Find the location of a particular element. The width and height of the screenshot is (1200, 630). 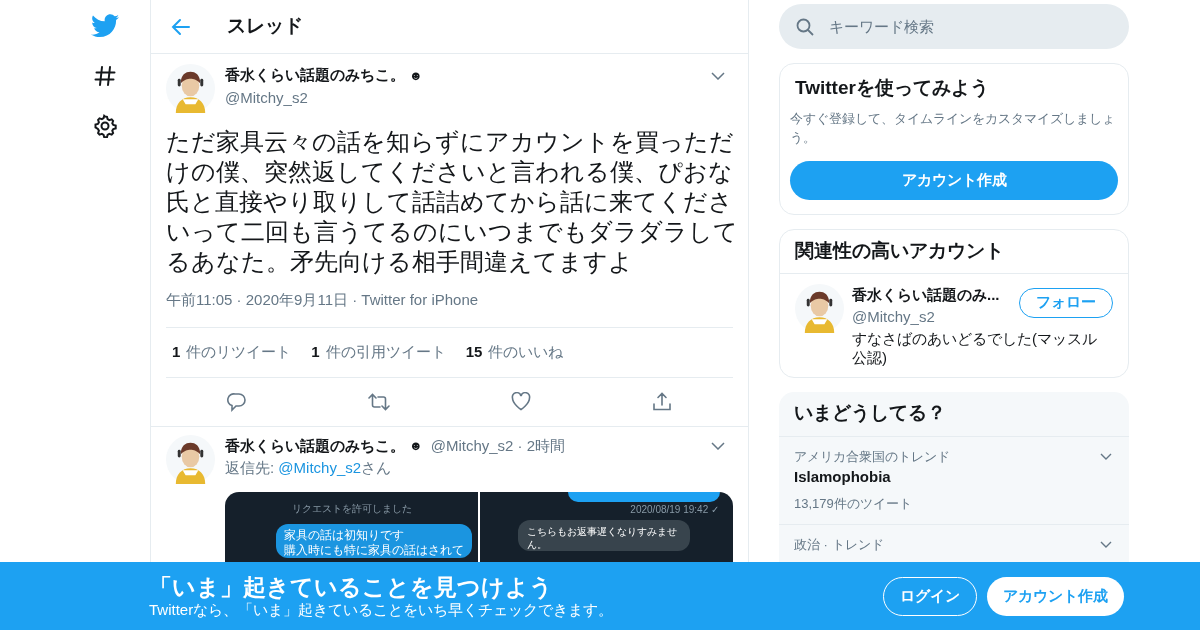

tweet-text: ただ家具云々の話を知らずにアカウントを買っただけの僕、突然返してくださいと言われる僕、ぴおな氏と直接やり取りして話詰めてから話に来てくださいって二回も言うてるのにいつまでもダラダラしてるあなた。矛先向ける相手間違えてますよ is located at coordinates (452, 202).